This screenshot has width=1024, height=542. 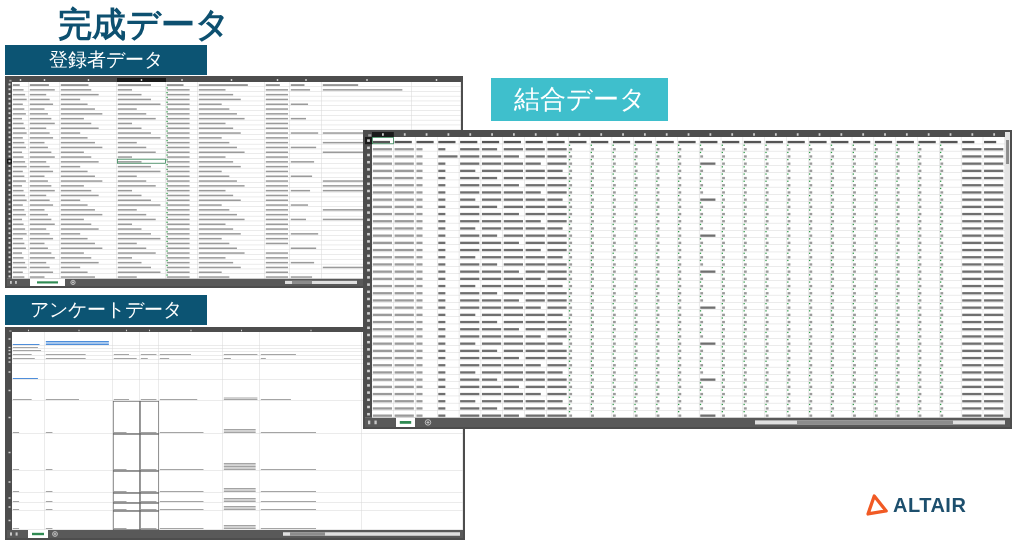 What do you see at coordinates (877, 505) in the screenshot?
I see `triangle-logo-icon` at bounding box center [877, 505].